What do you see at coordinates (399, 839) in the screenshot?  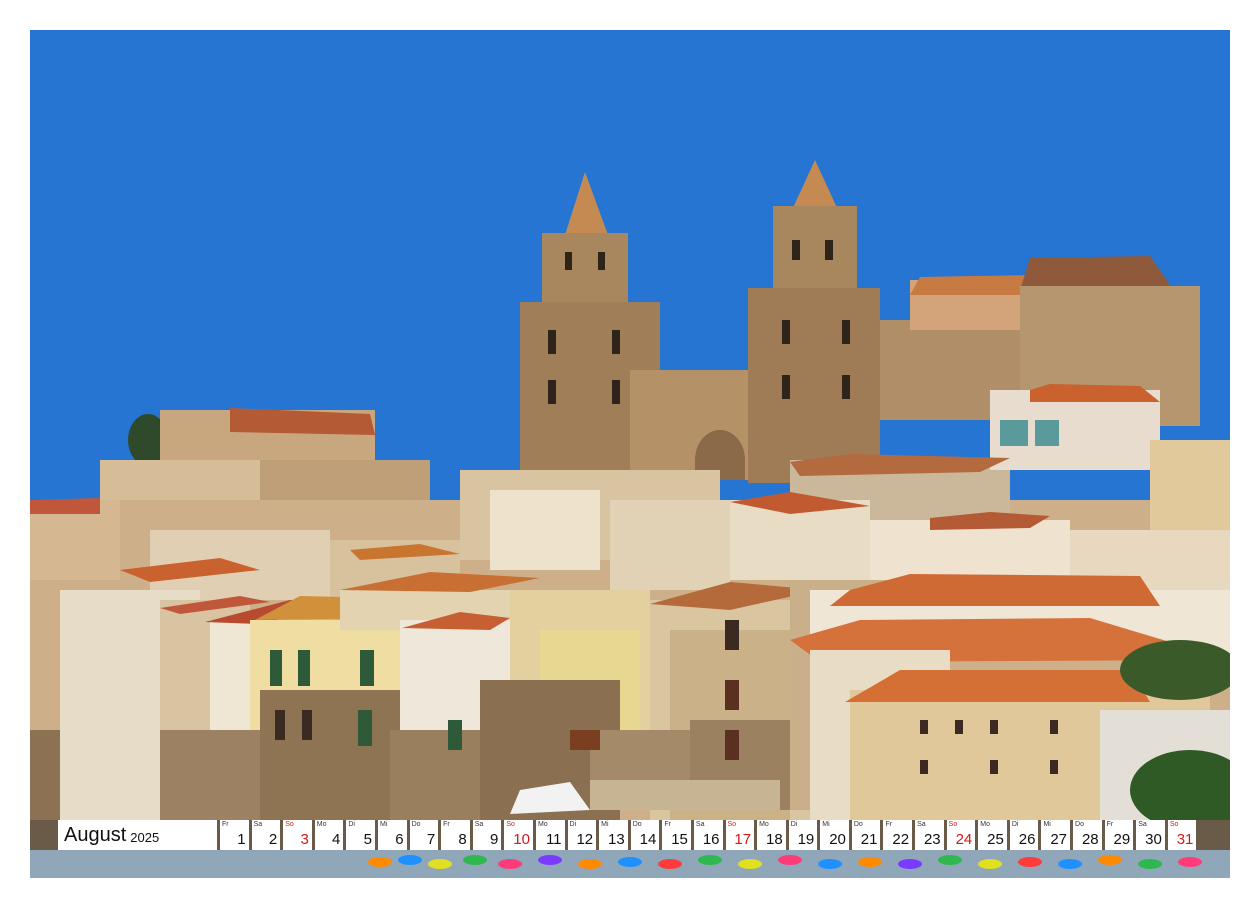 I see `day-number: 6` at bounding box center [399, 839].